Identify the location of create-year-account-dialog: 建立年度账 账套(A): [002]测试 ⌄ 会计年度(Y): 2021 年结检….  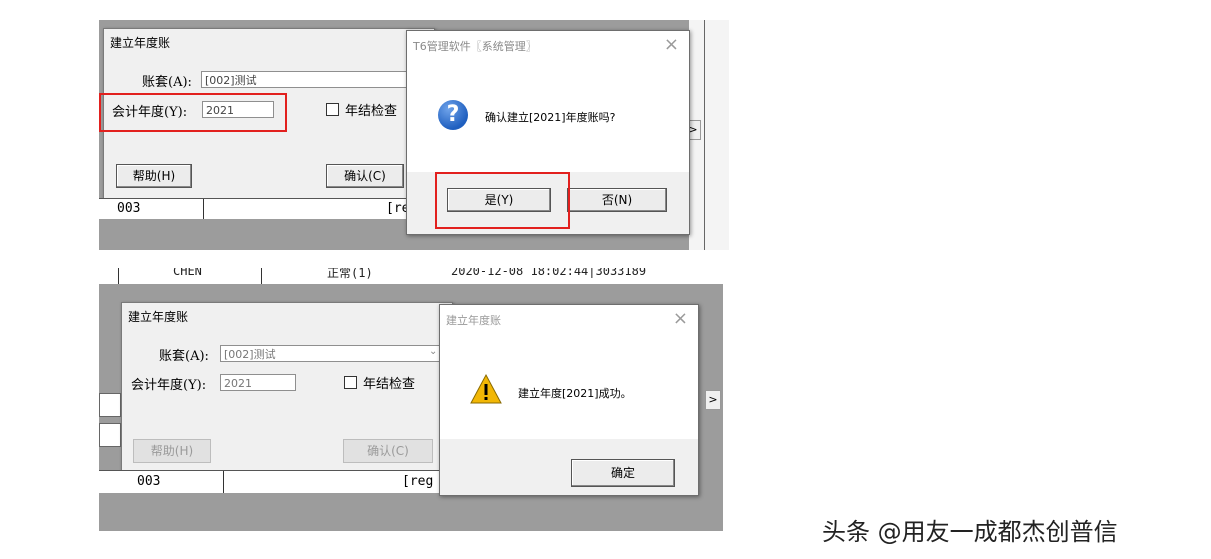
(287, 387).